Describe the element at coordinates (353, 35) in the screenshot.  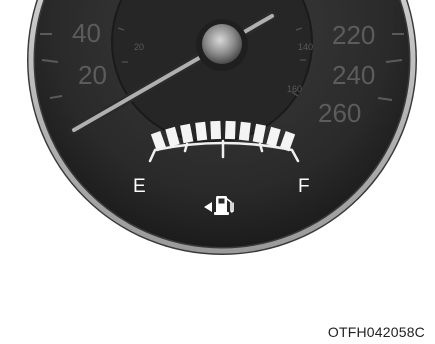
I see `speed-label-220: 220` at that location.